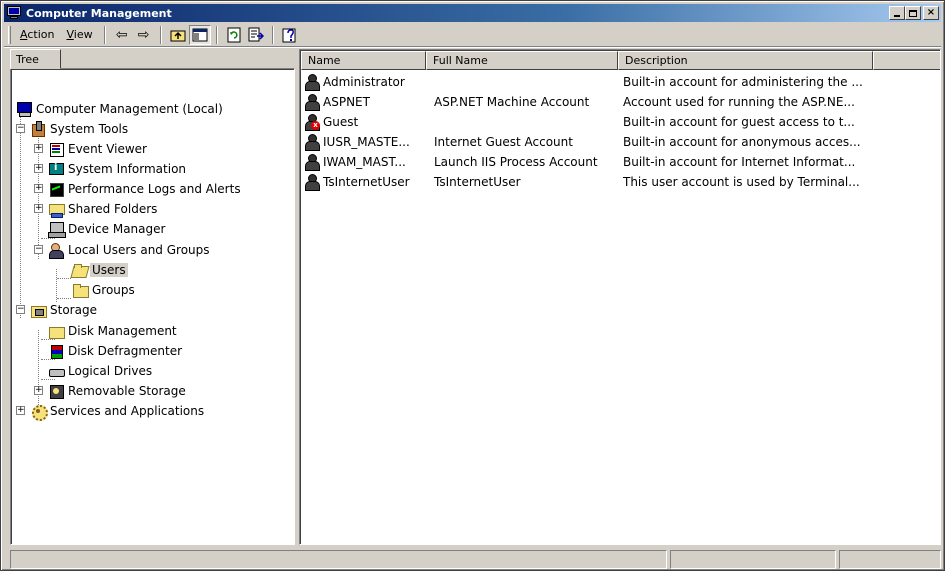  What do you see at coordinates (37, 34) in the screenshot?
I see `menu-action: Action` at bounding box center [37, 34].